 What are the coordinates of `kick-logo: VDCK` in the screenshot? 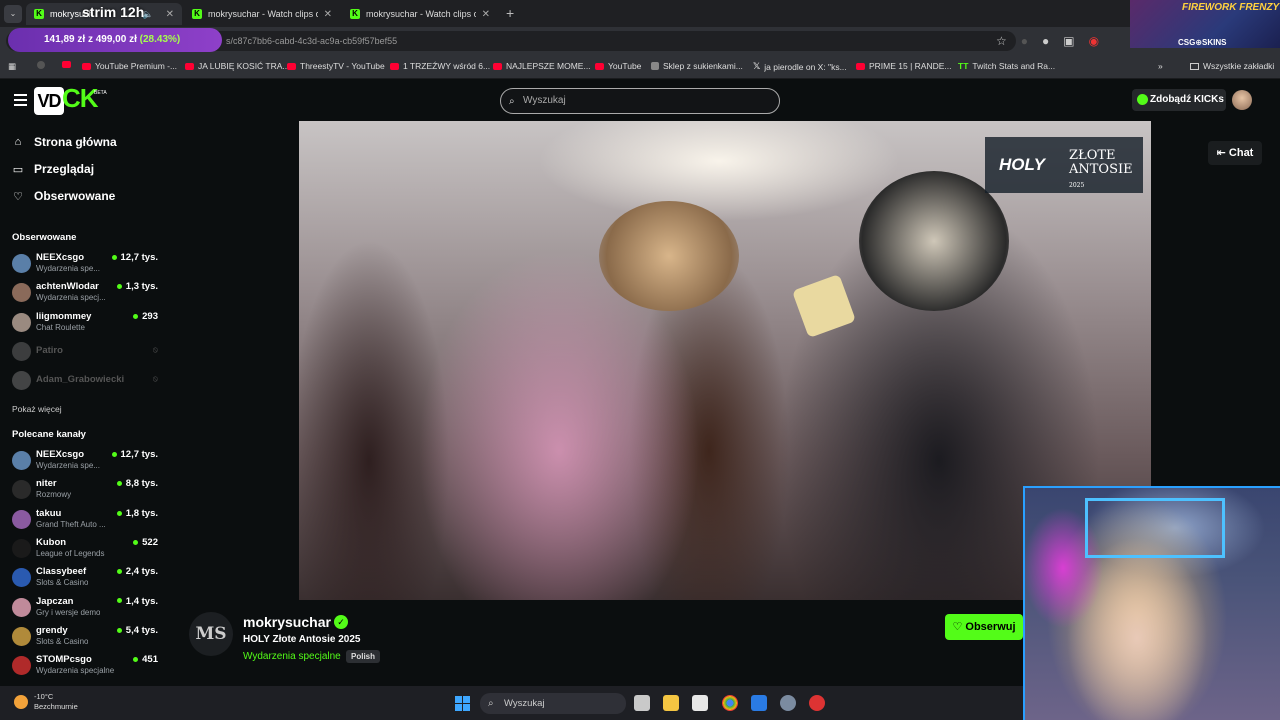 It's located at (66, 99).